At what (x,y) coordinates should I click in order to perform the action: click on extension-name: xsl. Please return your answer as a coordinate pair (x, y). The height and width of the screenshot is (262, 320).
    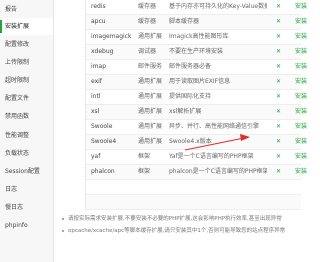
    Looking at the image, I should click on (95, 111).